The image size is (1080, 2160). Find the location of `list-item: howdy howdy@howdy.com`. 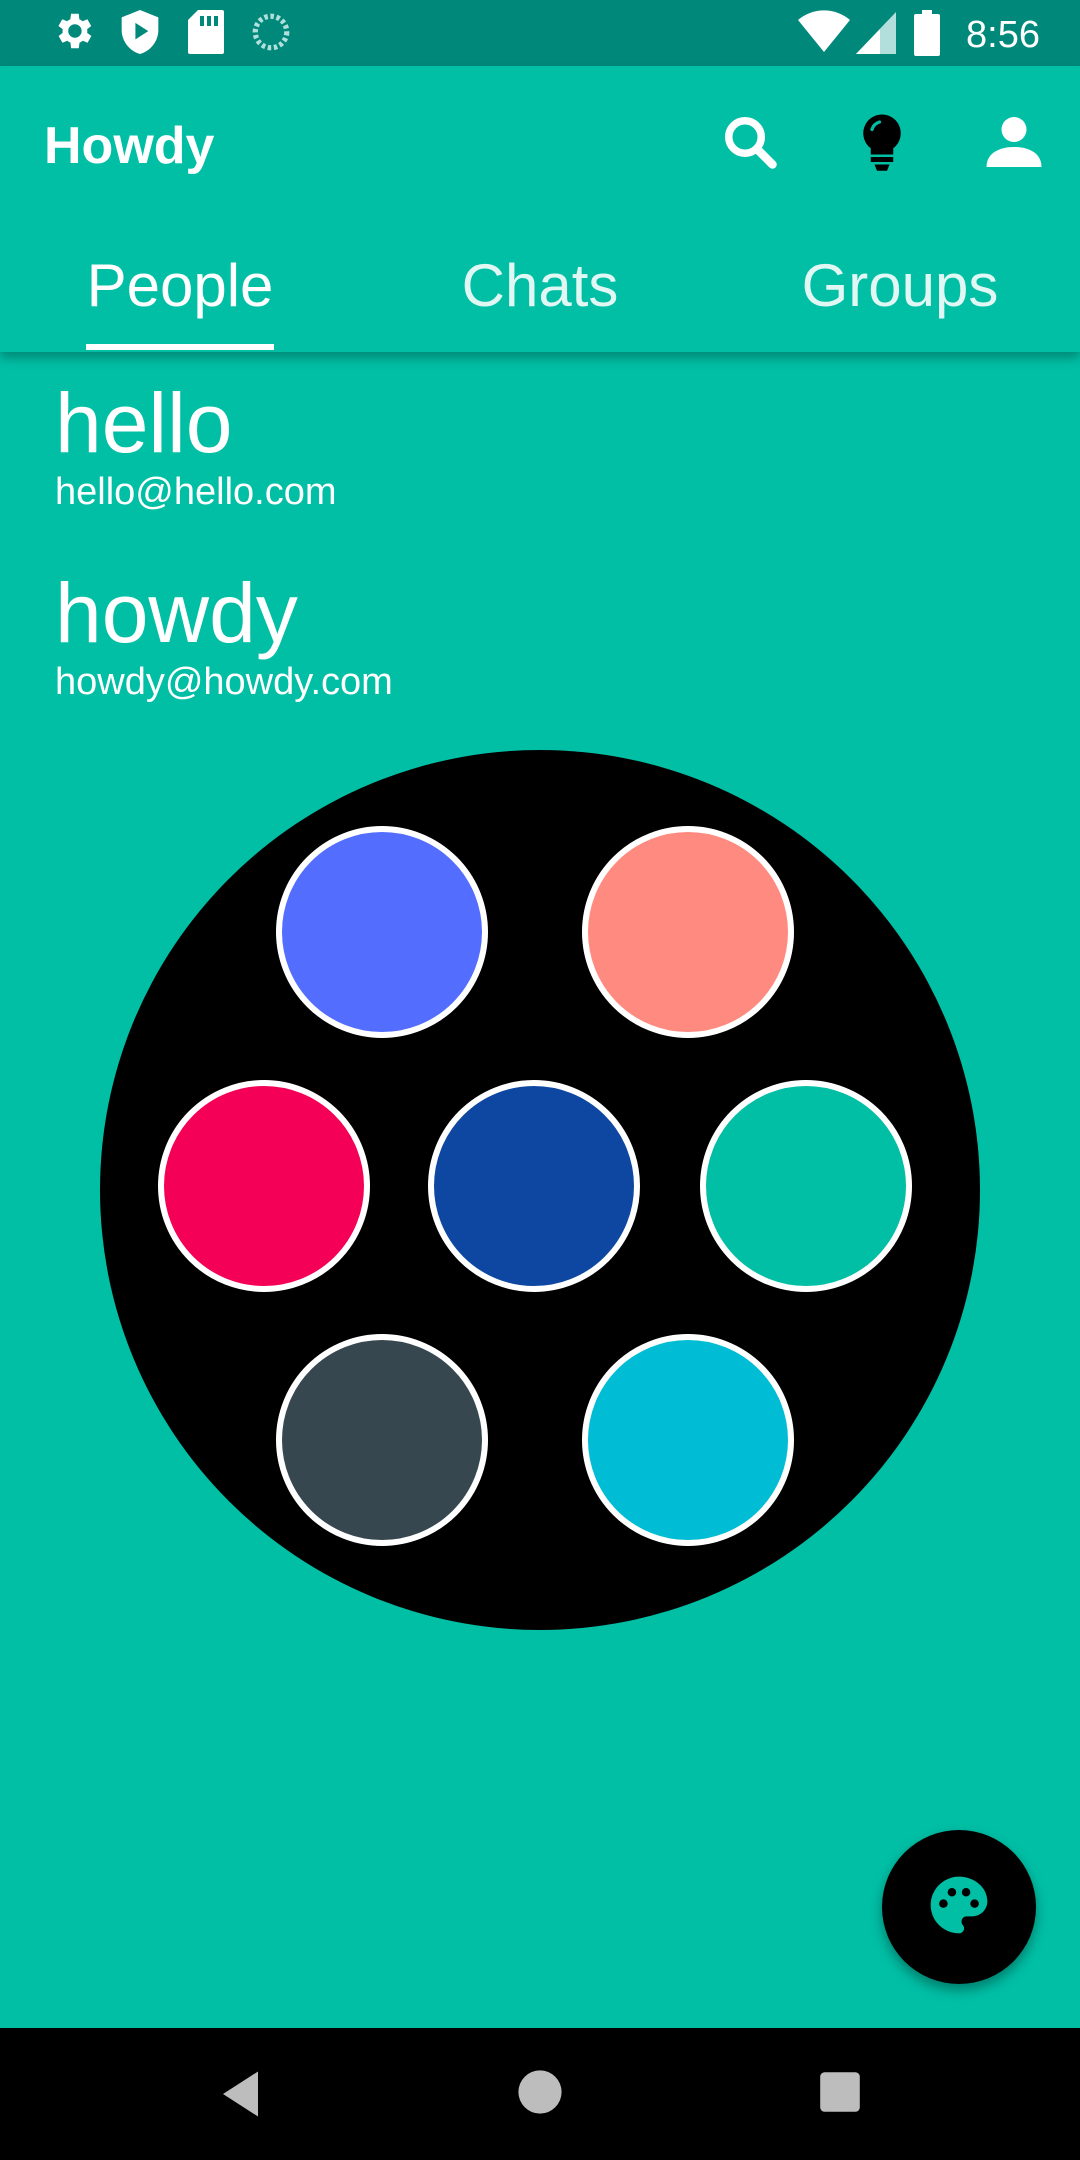

list-item: howdy howdy@howdy.com is located at coordinates (224, 636).